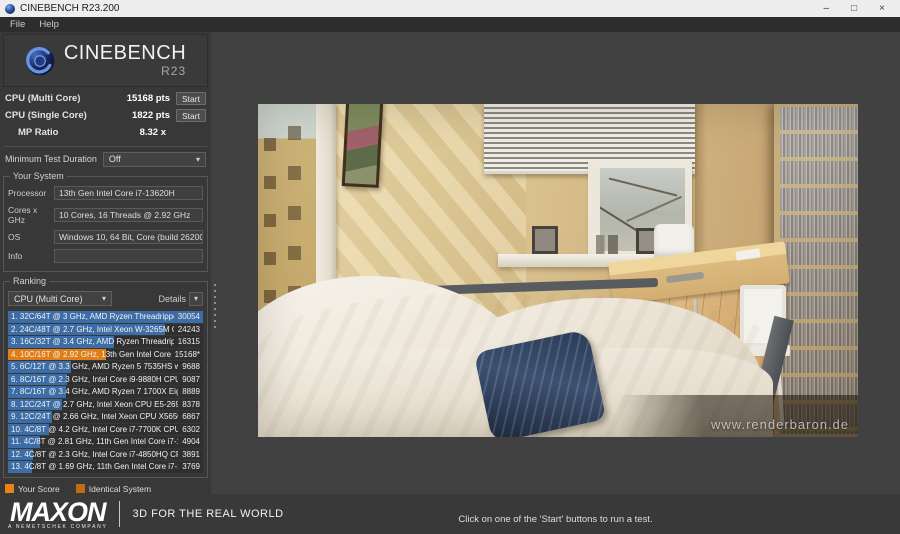  What do you see at coordinates (27, 193) in the screenshot?
I see `field-label: Processor` at bounding box center [27, 193].